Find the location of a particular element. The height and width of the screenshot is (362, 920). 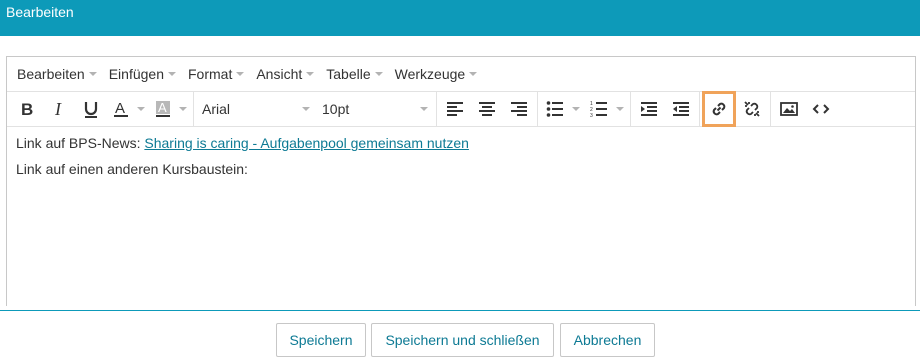

background-color-icon: A is located at coordinates (163, 108).